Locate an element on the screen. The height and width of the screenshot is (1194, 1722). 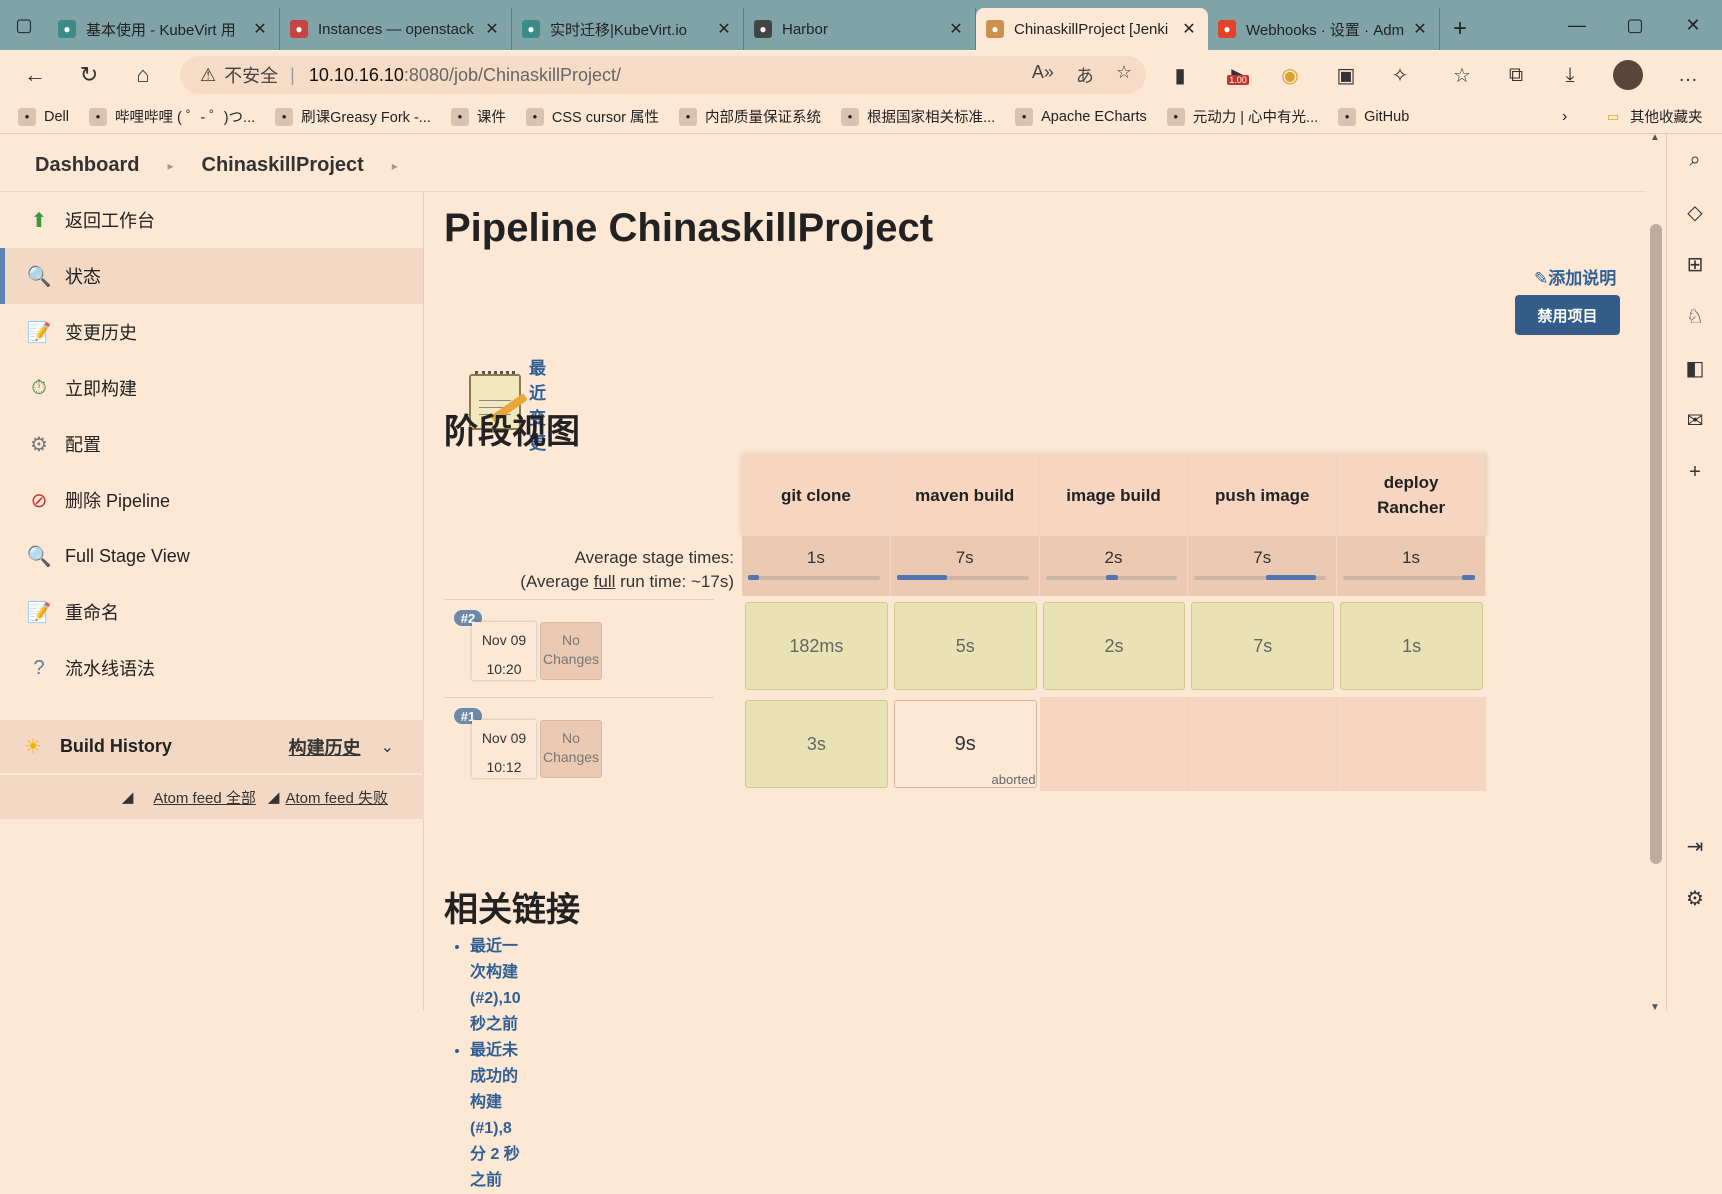
chevron-right-icon: › is located at coordinates (1564, 117).